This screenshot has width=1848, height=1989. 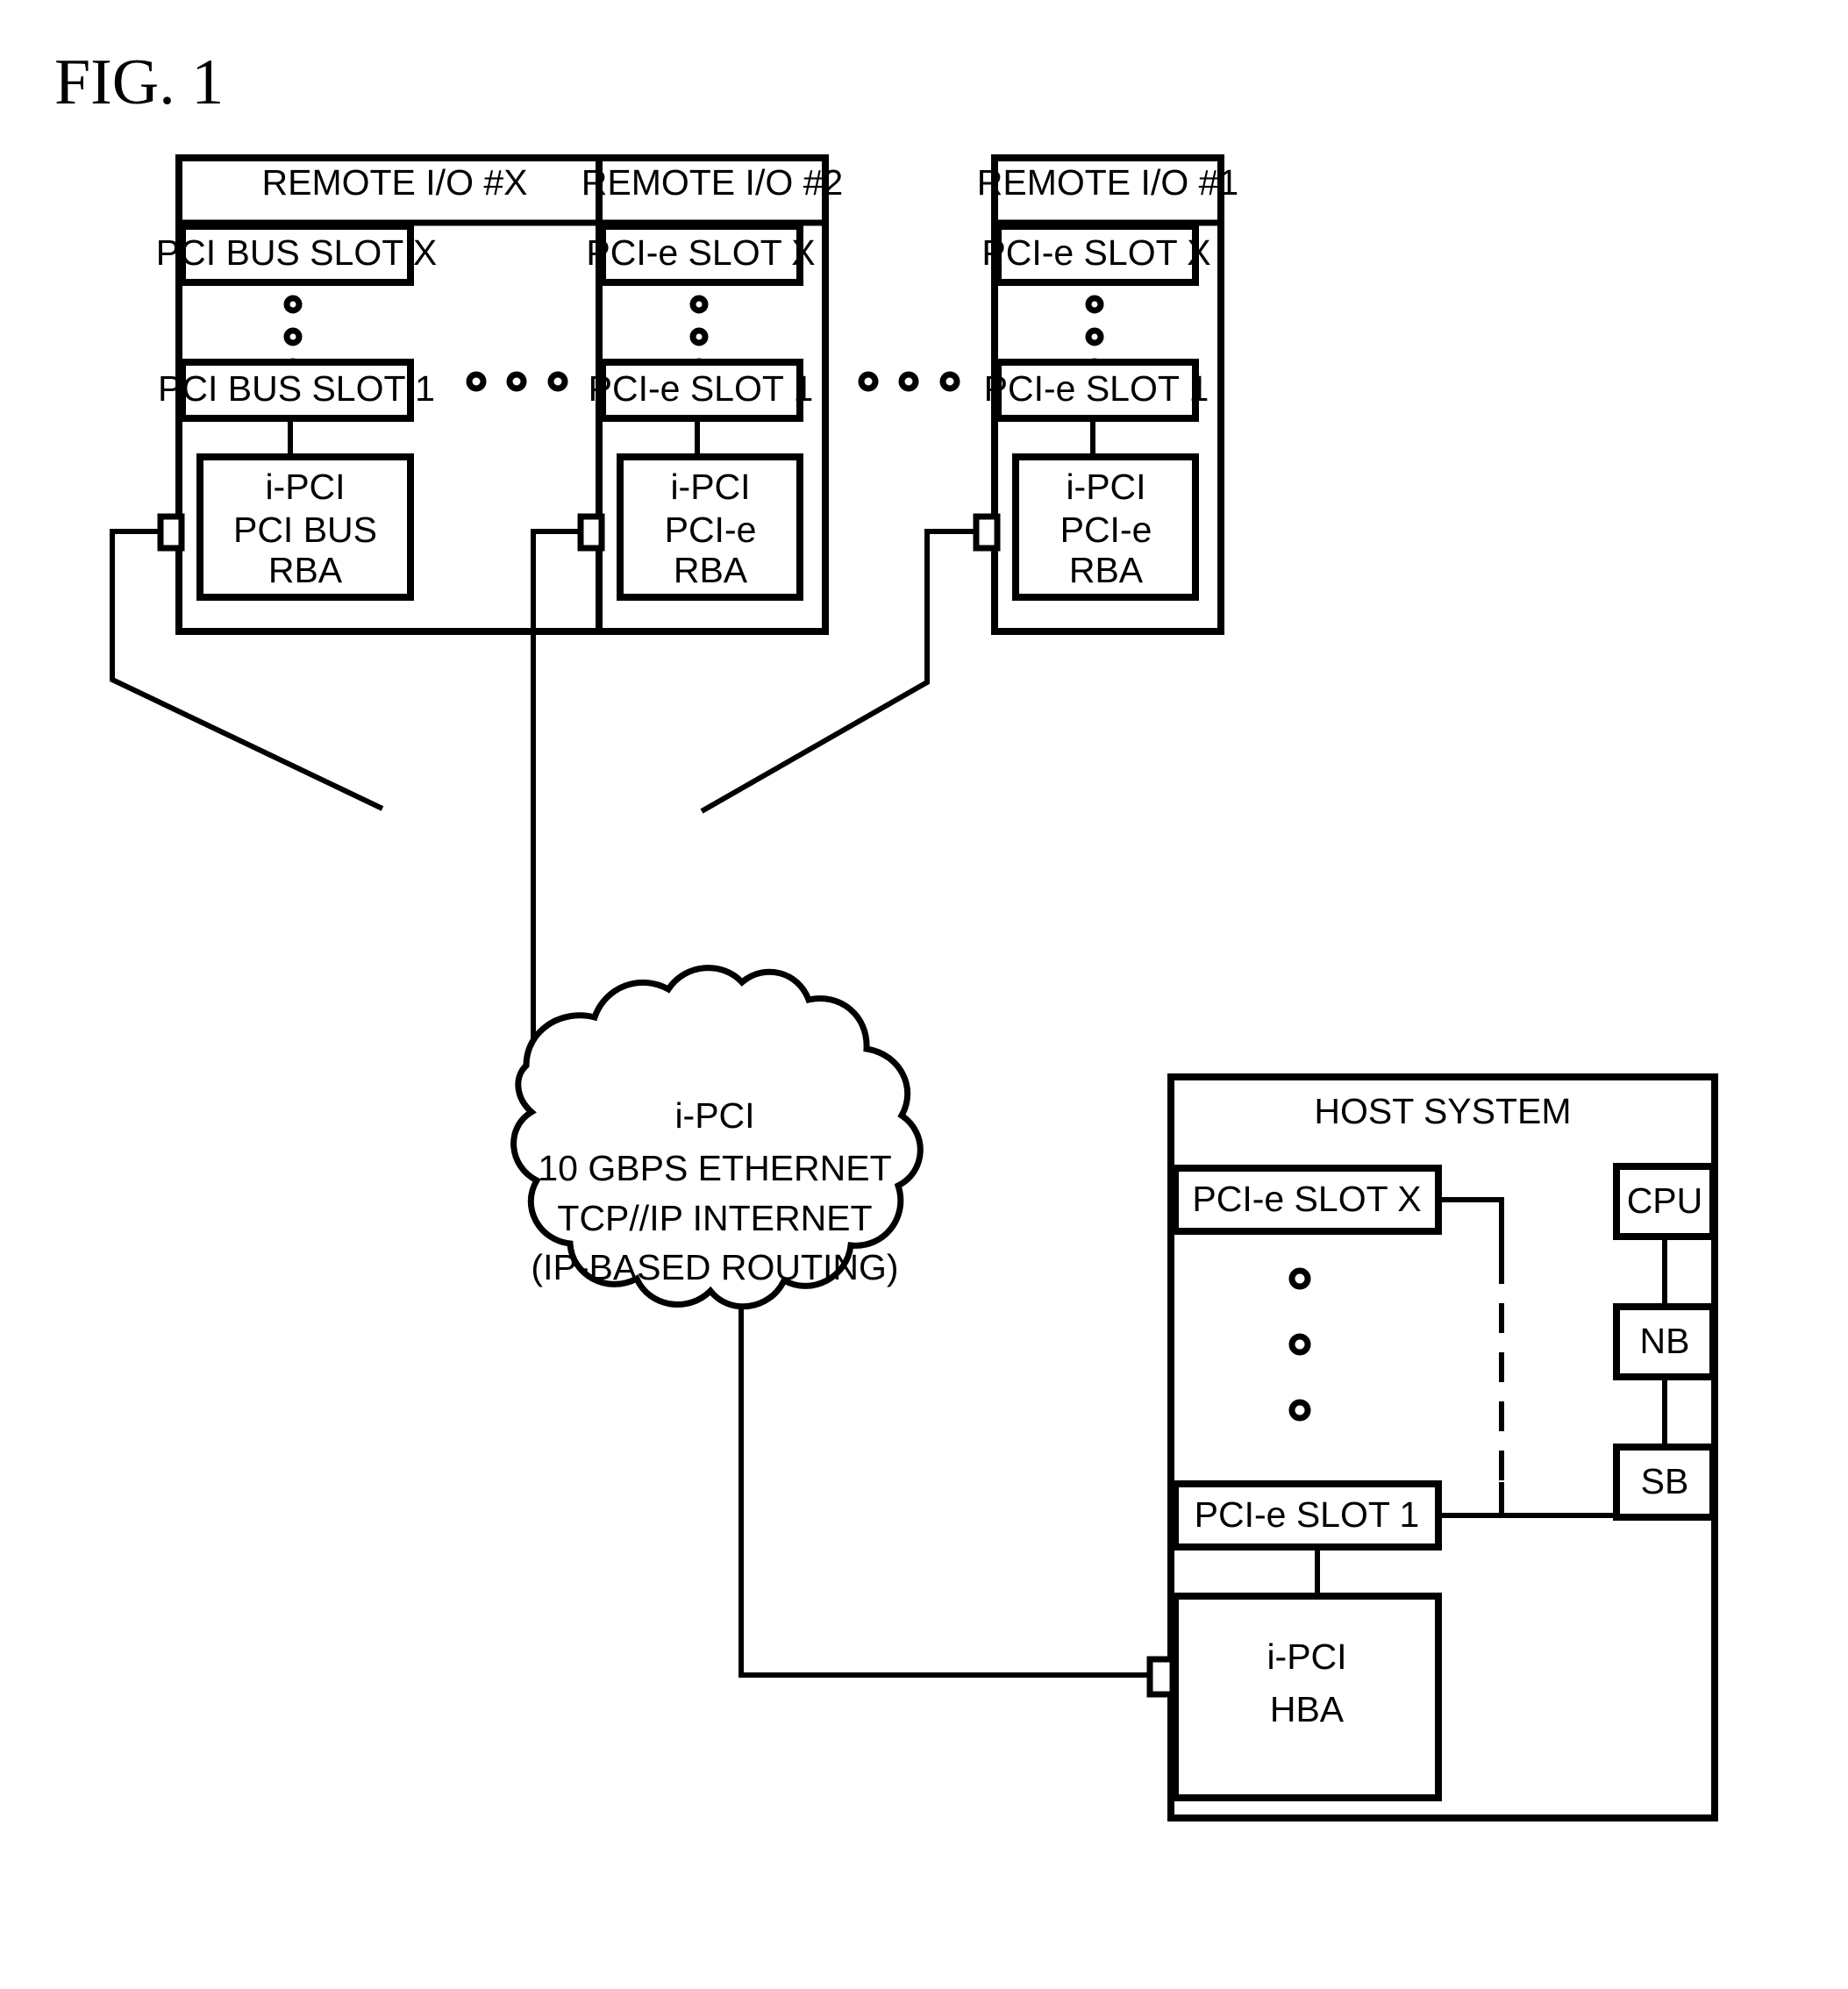 I want to click on remote-io-x-title: REMOTE I/O #X, so click(x=395, y=182).